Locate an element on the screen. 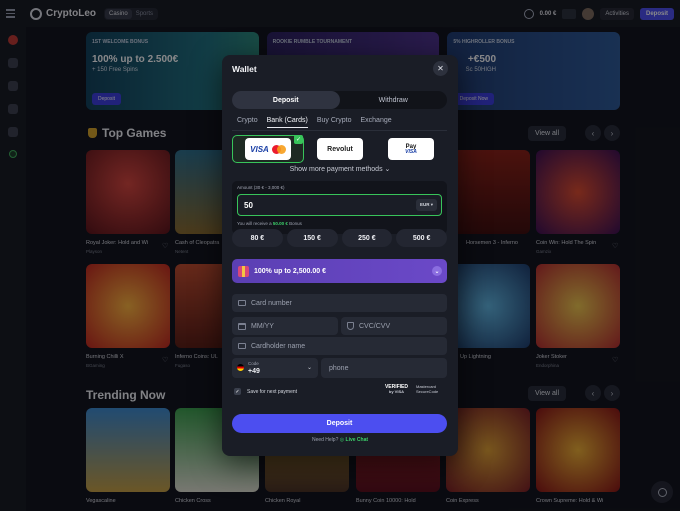 The height and width of the screenshot is (511, 680). cvc-field: CVC/CVV is located at coordinates (394, 326).